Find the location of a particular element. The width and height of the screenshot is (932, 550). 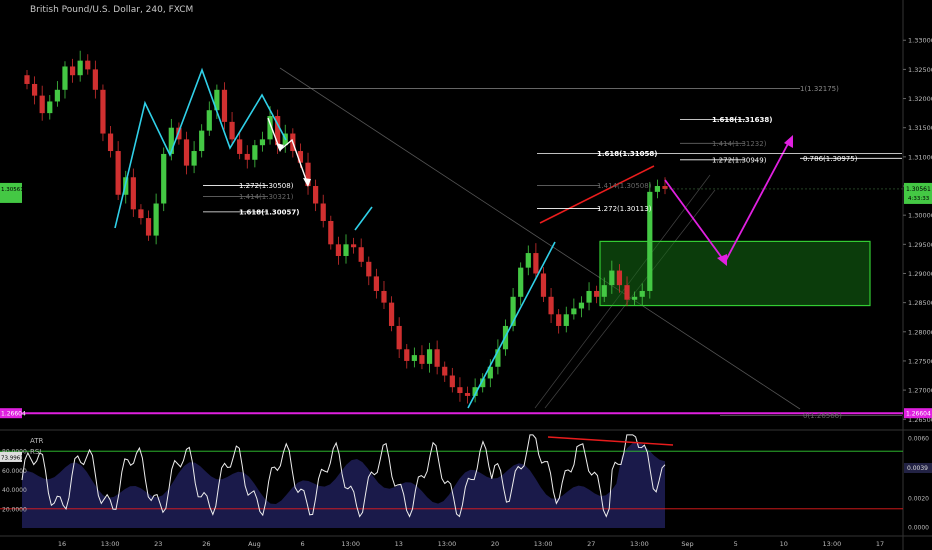

price-tick-label: 1.29000 is located at coordinates (920, 274).